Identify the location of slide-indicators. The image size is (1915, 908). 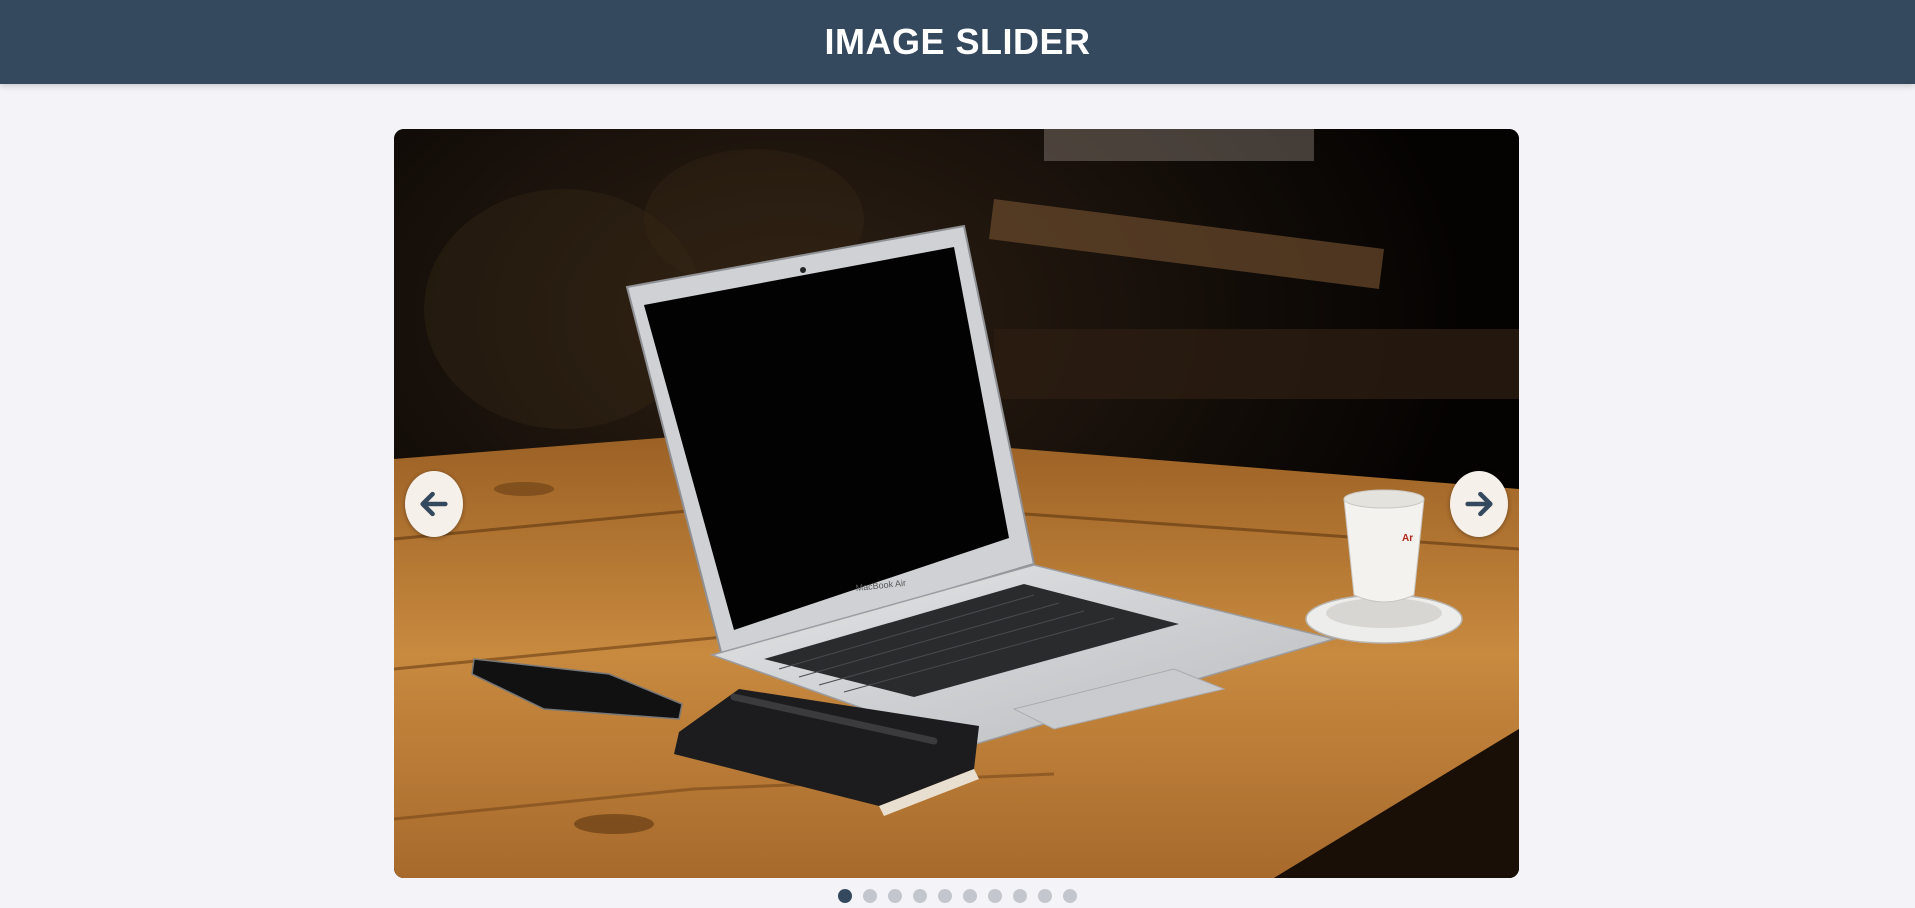
(957, 896).